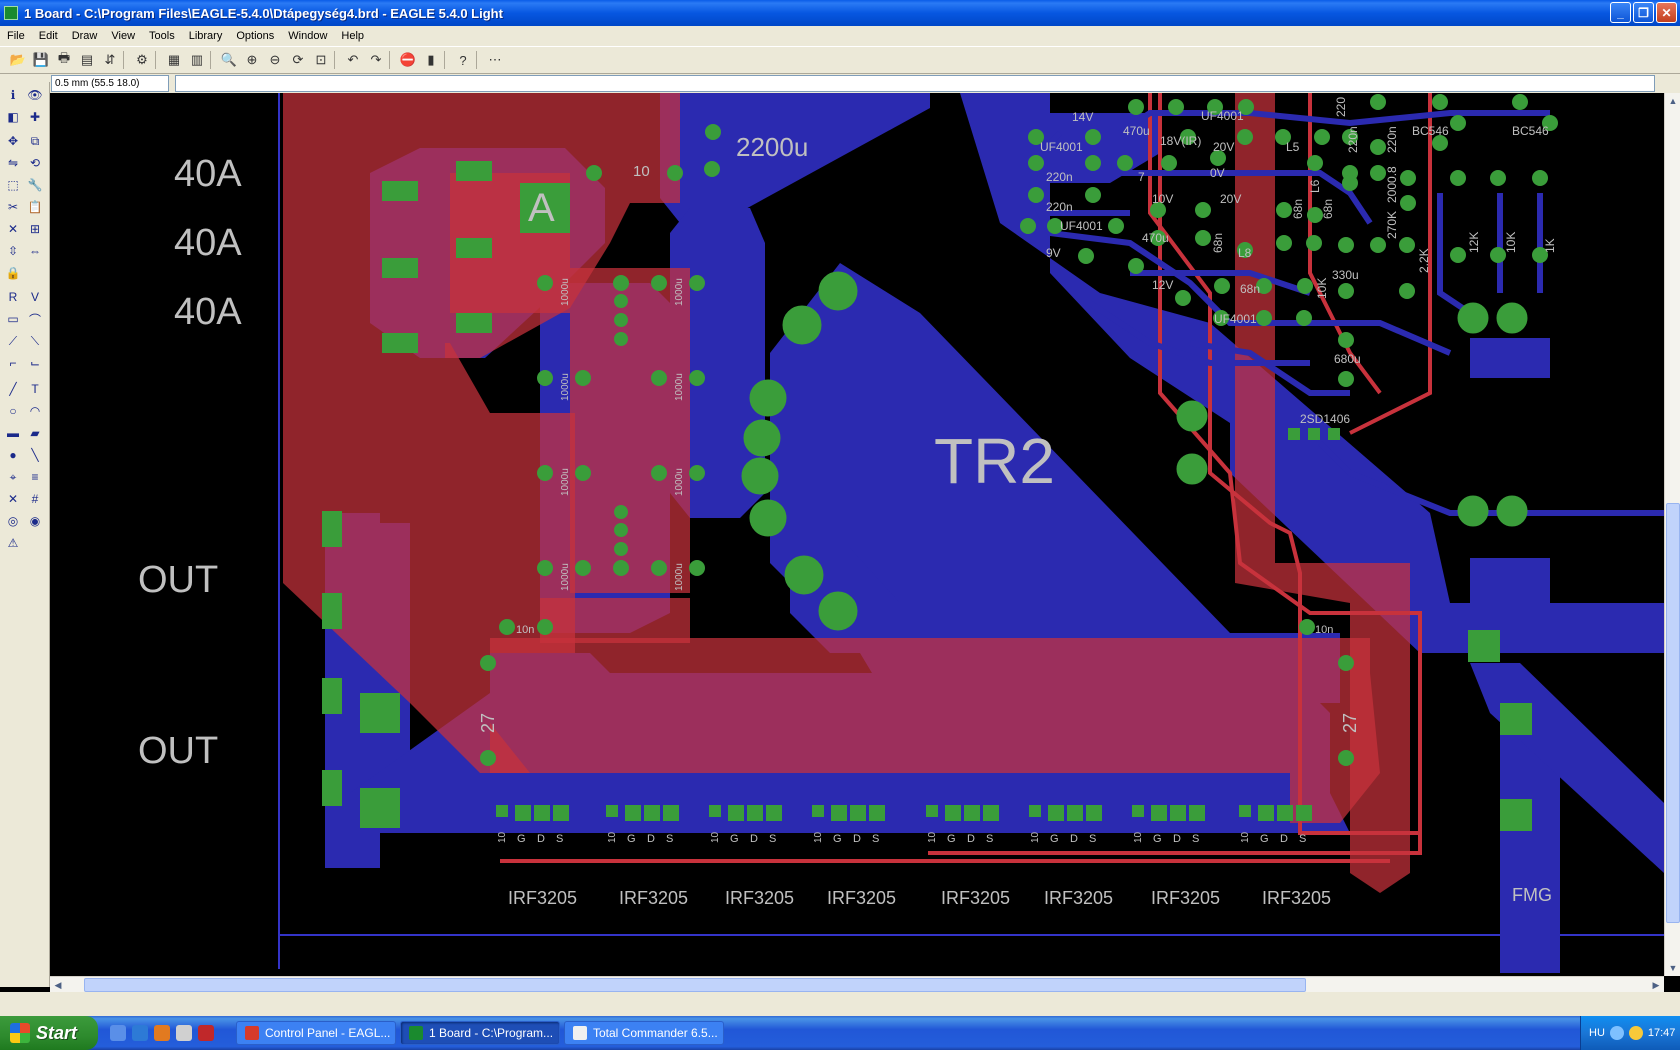  I want to click on cut-icon: ✂, so click(13, 207).